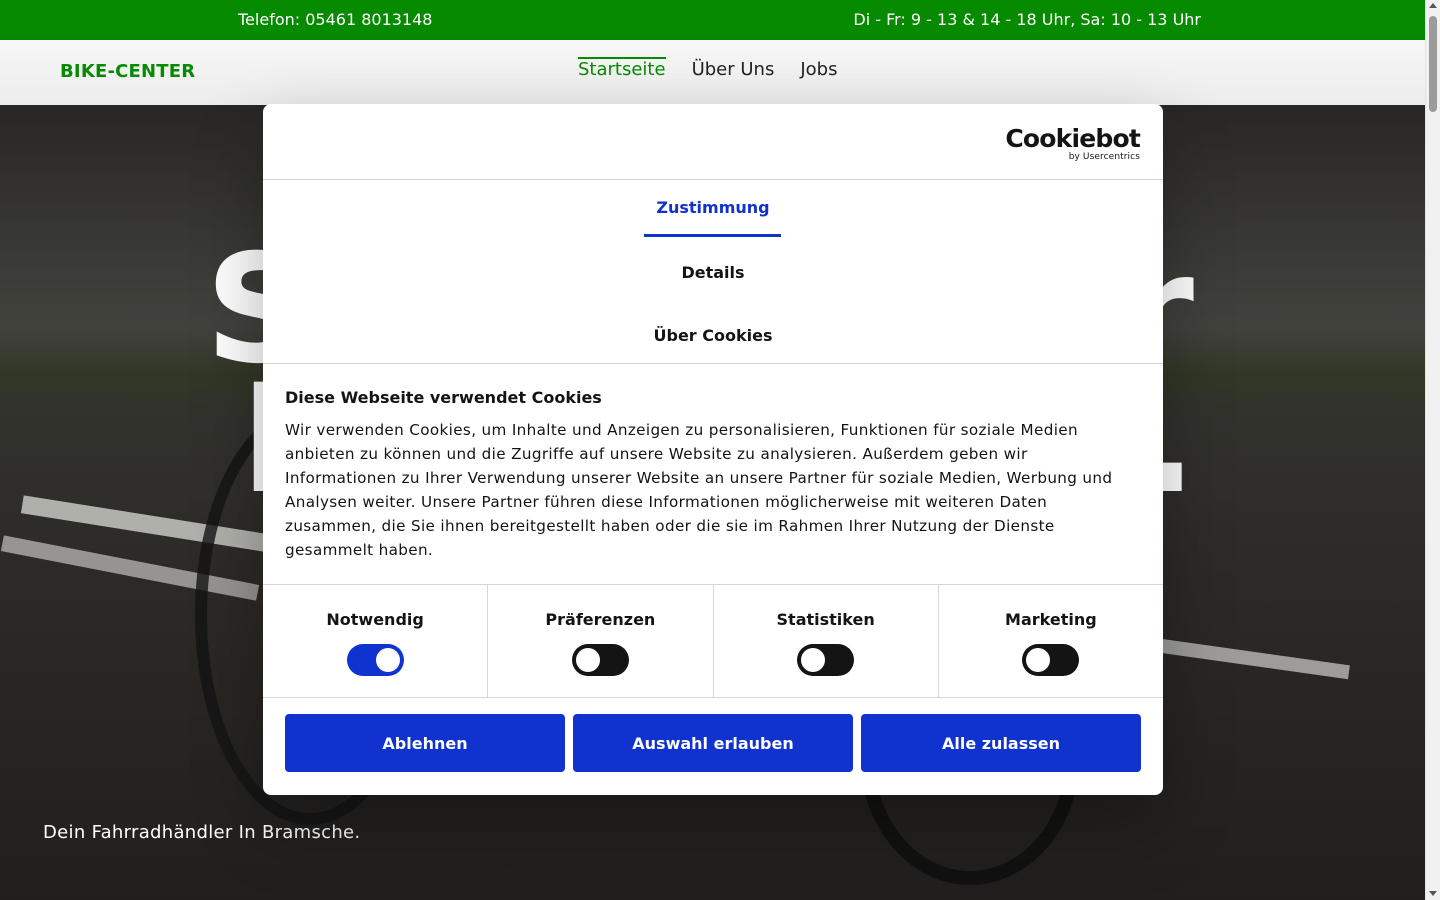 The width and height of the screenshot is (1440, 900). What do you see at coordinates (425, 743) in the screenshot?
I see `decline-button: Ablehnen` at bounding box center [425, 743].